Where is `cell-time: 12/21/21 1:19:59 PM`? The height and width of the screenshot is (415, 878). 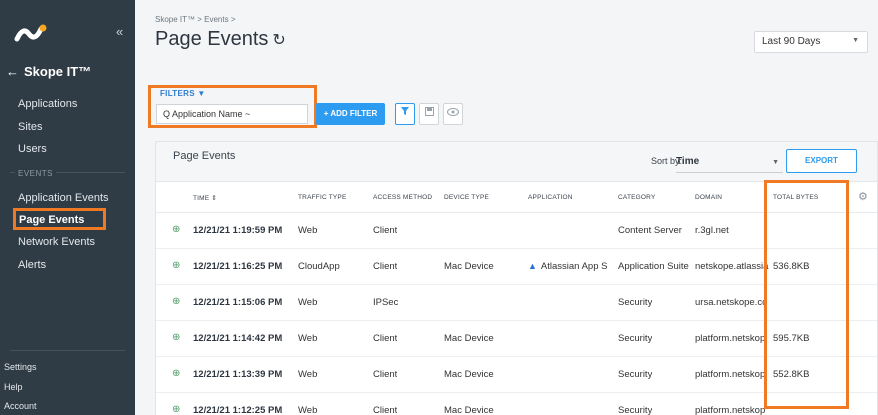 cell-time: 12/21/21 1:19:59 PM is located at coordinates (238, 230).